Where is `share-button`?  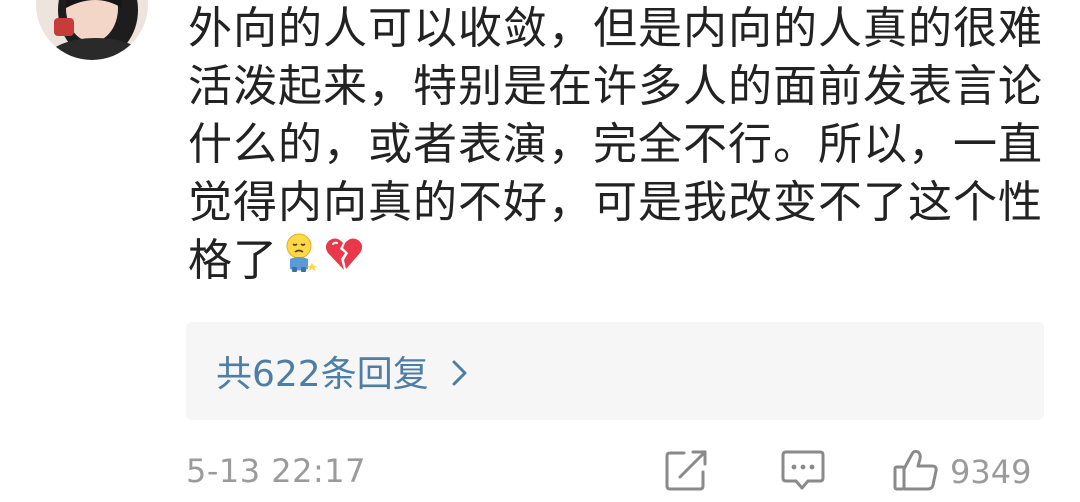
share-button is located at coordinates (687, 472).